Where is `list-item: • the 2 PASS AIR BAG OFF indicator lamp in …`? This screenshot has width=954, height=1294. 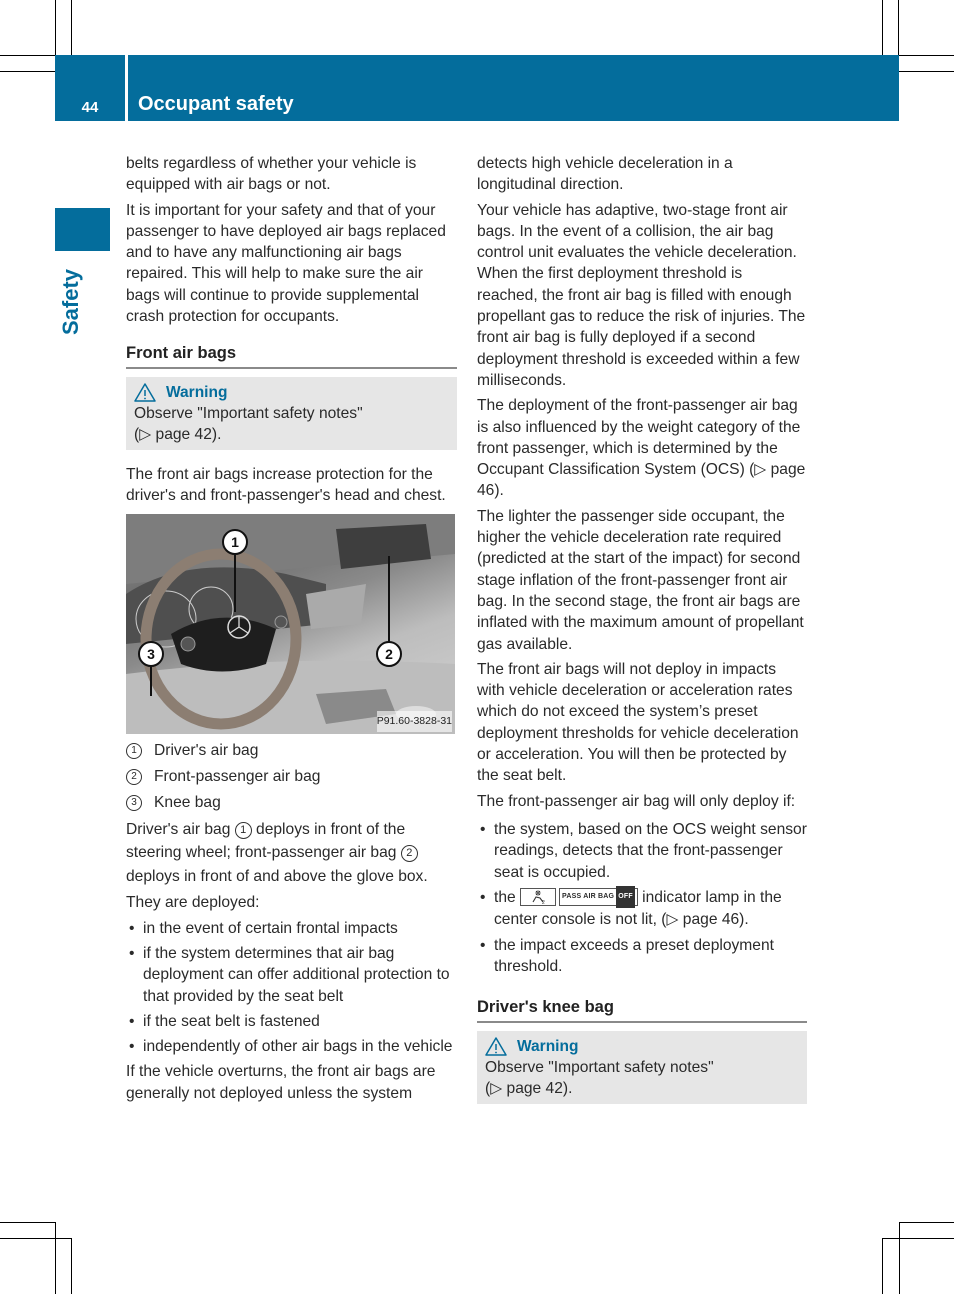
list-item: • the 2 PASS AIR BAG OFF indicator lamp in … is located at coordinates (642, 908).